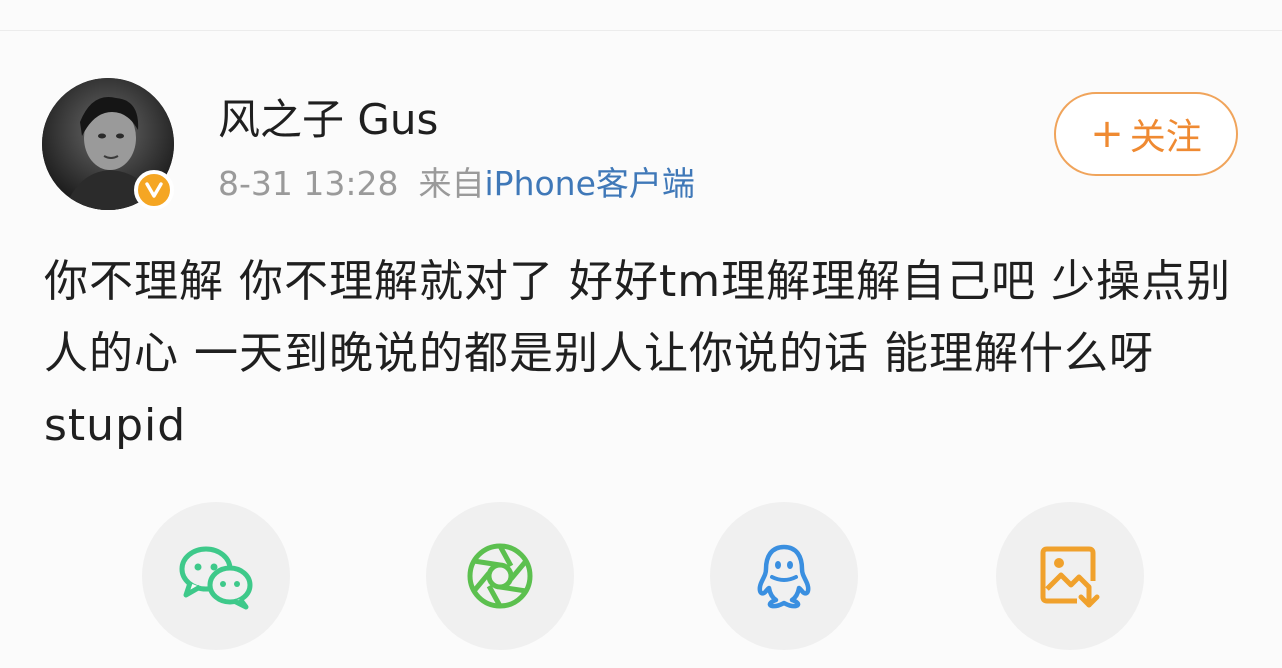 The width and height of the screenshot is (1282, 668). I want to click on save-image-button, so click(1070, 576).